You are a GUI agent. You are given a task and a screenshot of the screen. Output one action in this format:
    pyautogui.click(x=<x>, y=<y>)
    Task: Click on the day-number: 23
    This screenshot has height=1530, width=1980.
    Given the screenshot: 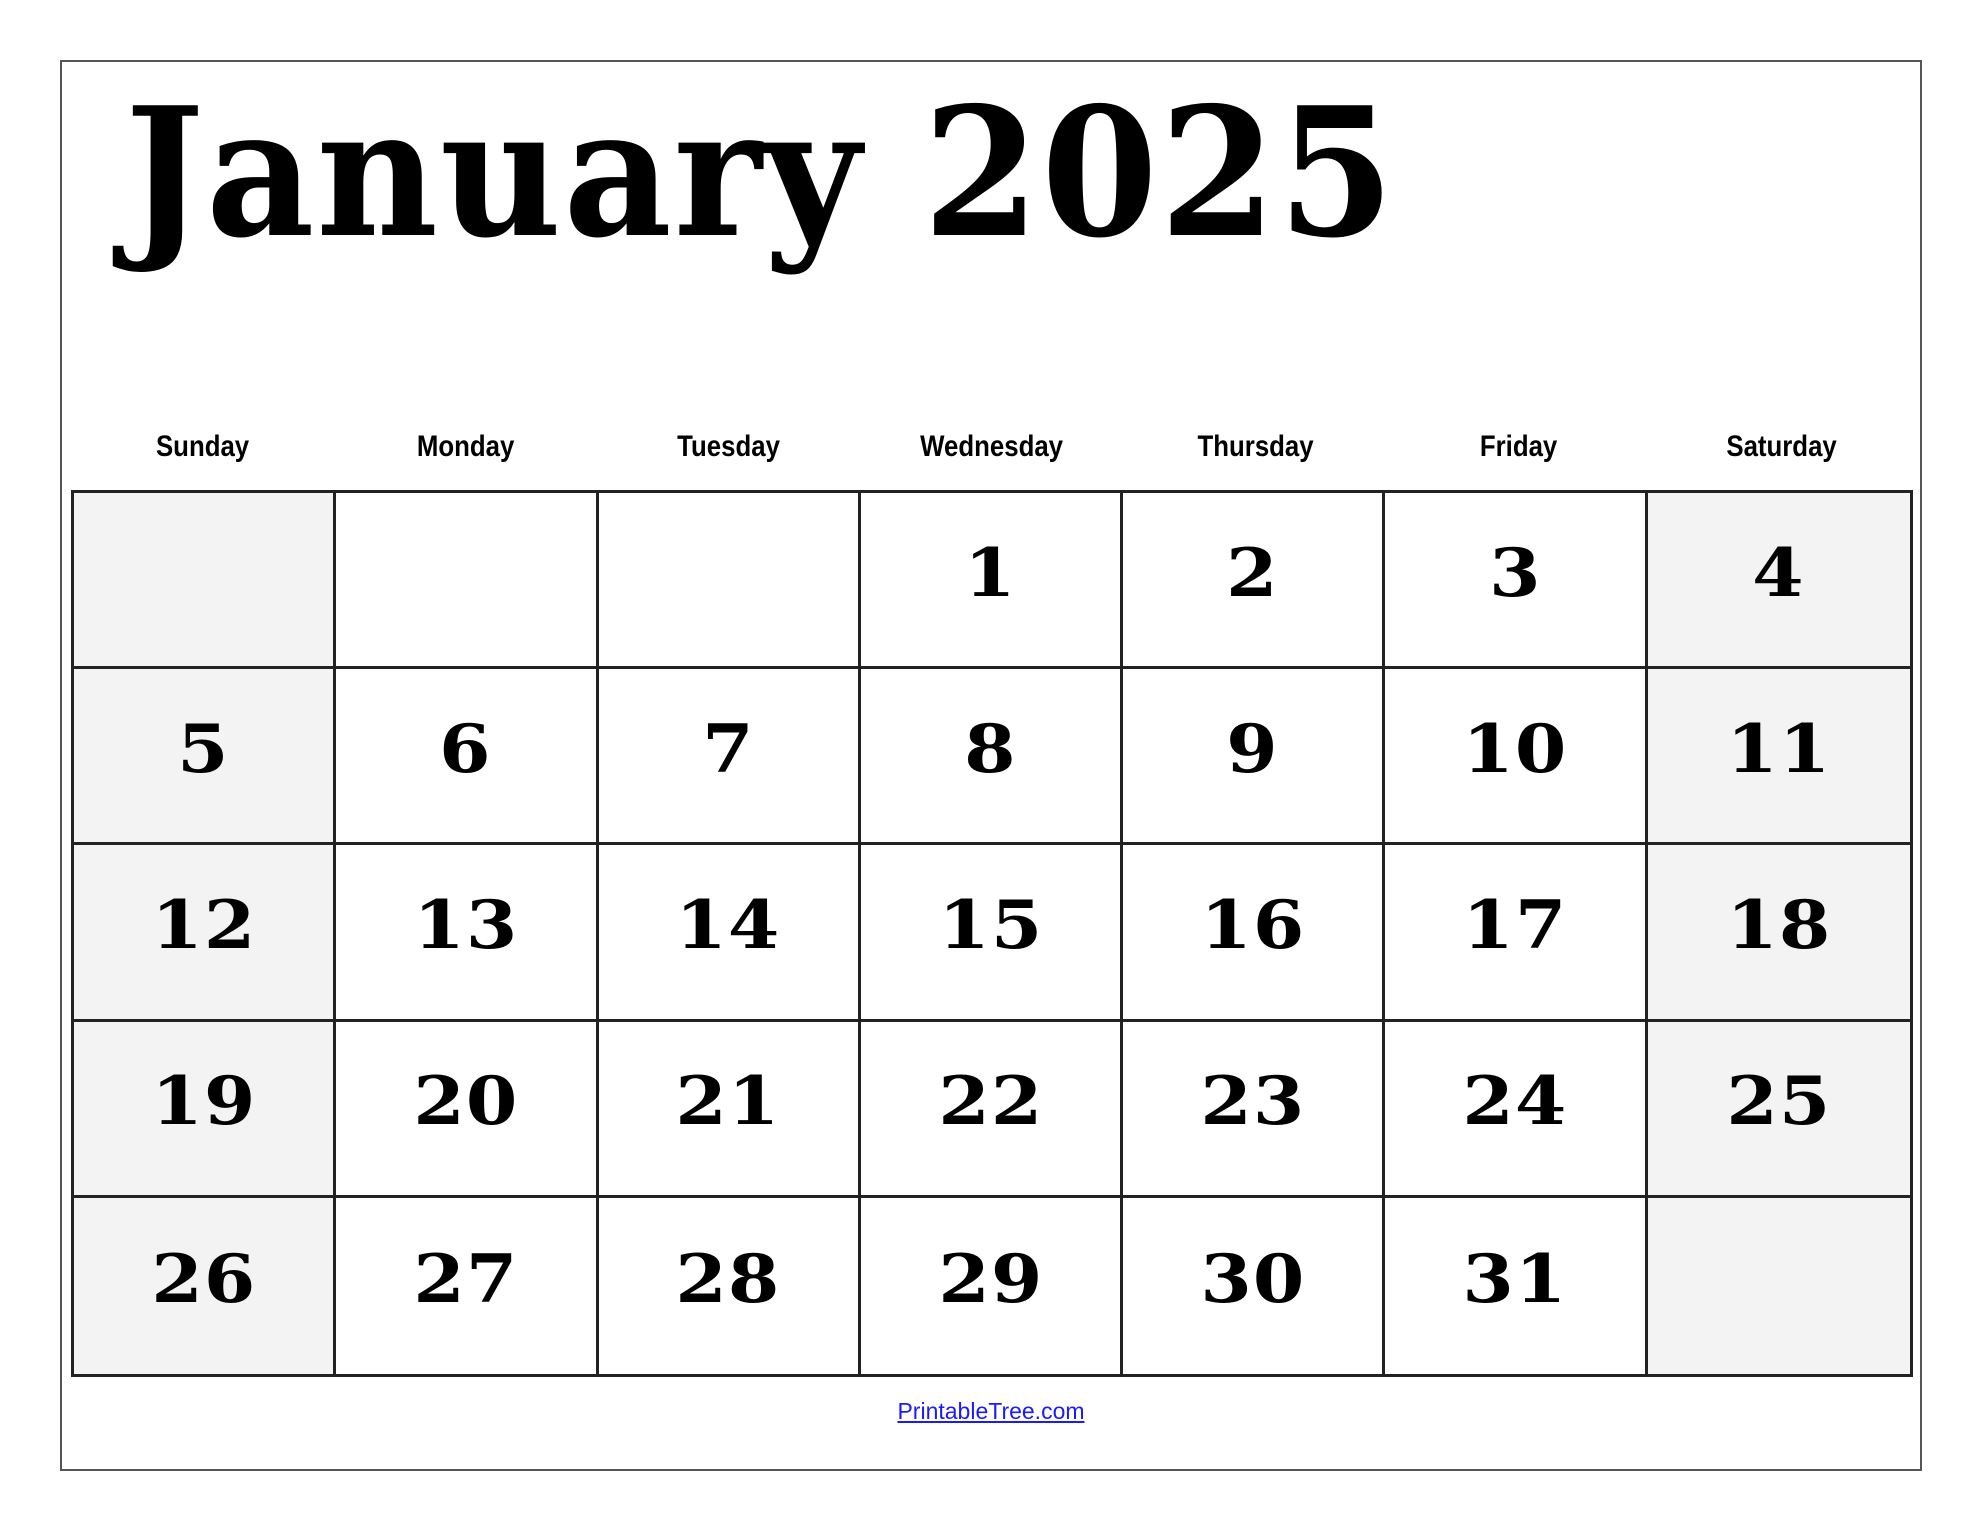 What is the action you would take?
    pyautogui.click(x=1253, y=1101)
    